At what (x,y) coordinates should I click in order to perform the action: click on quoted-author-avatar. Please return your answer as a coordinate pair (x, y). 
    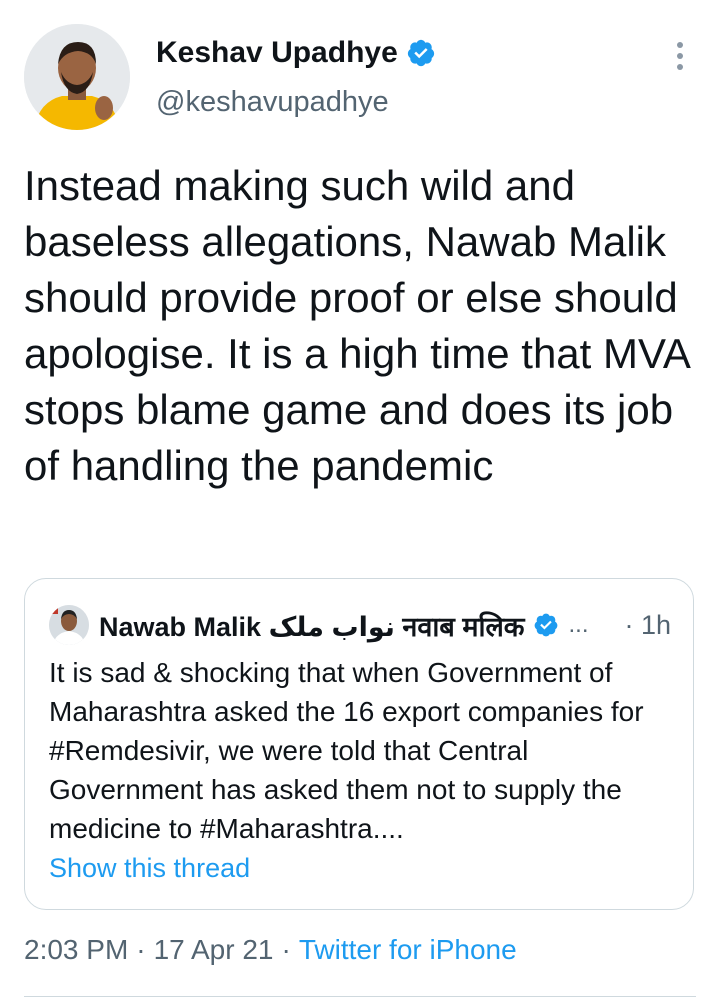
    Looking at the image, I should click on (69, 625).